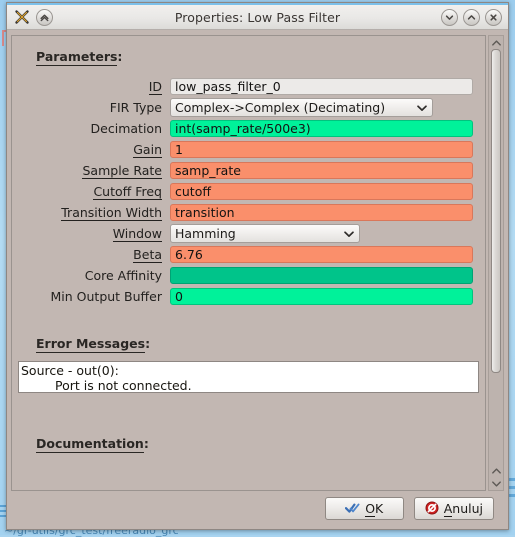  Describe the element at coordinates (463, 508) in the screenshot. I see `cancel-button-label: Anuluj` at that location.